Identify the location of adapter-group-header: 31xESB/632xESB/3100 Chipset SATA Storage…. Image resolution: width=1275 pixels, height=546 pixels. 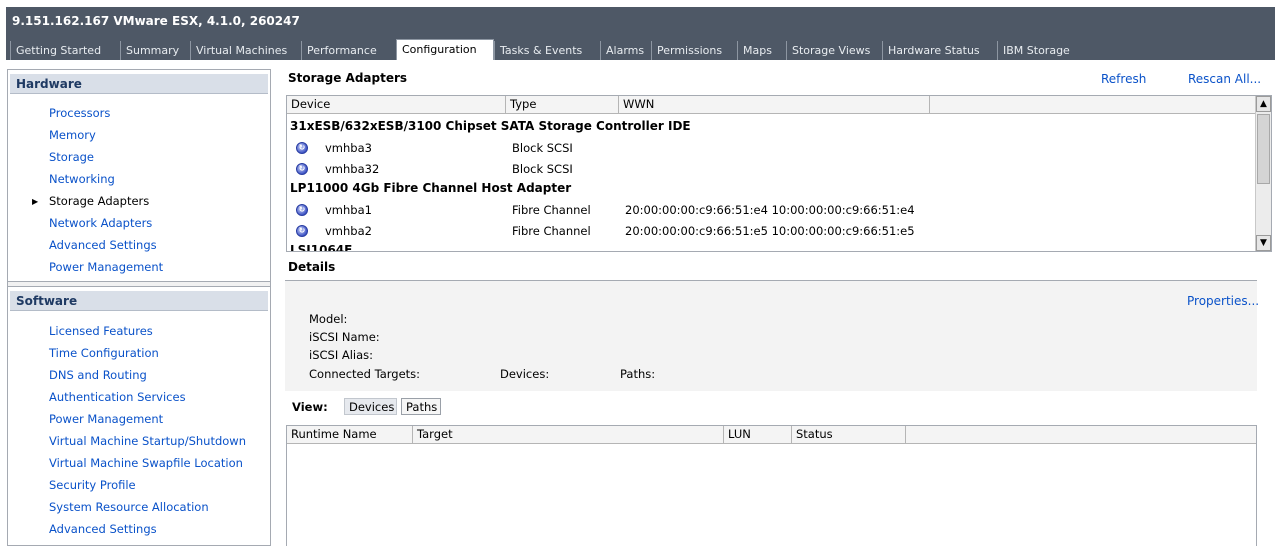
(490, 126).